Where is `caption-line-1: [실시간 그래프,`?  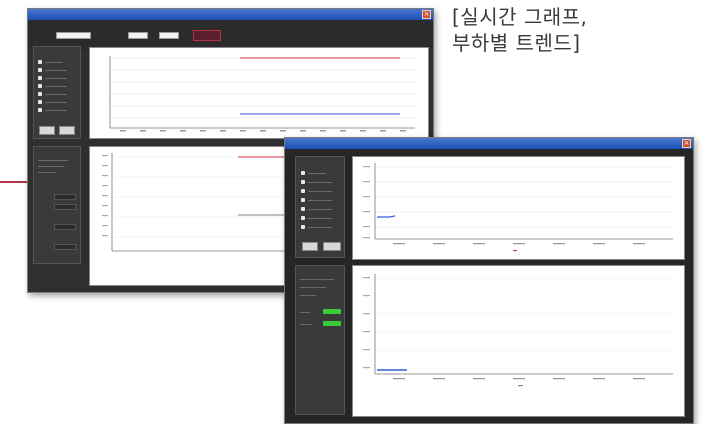 caption-line-1: [실시간 그래프, is located at coordinates (520, 17).